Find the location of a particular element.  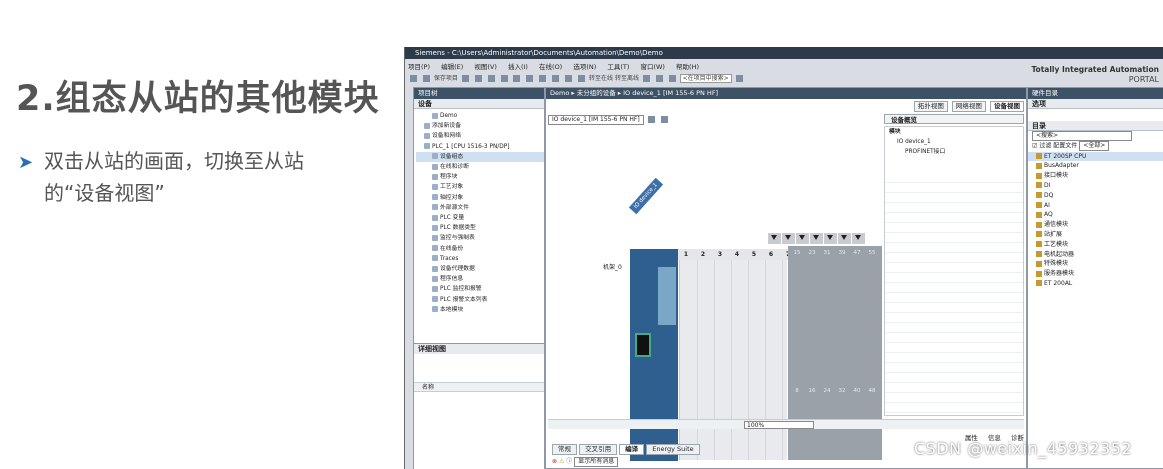

profile-select: <全部> is located at coordinates (1094, 146).